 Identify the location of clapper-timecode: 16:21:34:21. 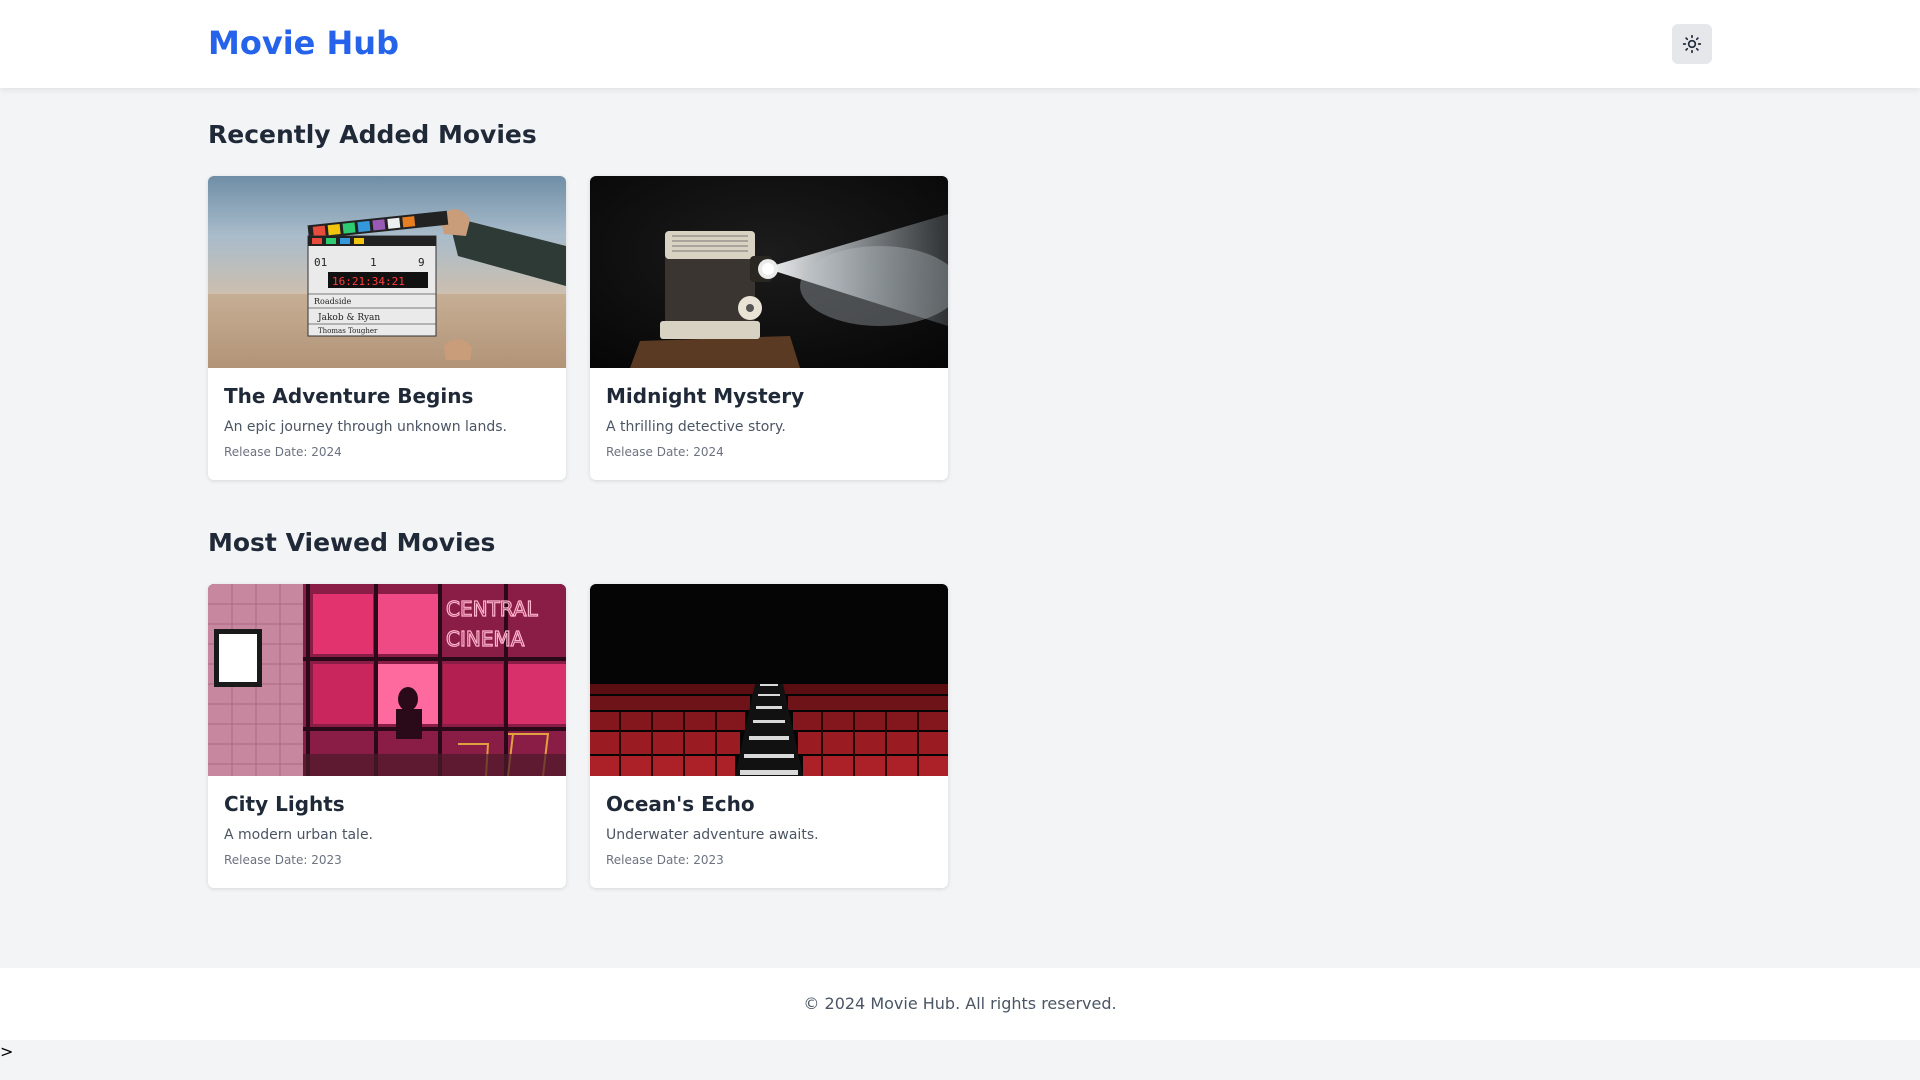
(368, 281).